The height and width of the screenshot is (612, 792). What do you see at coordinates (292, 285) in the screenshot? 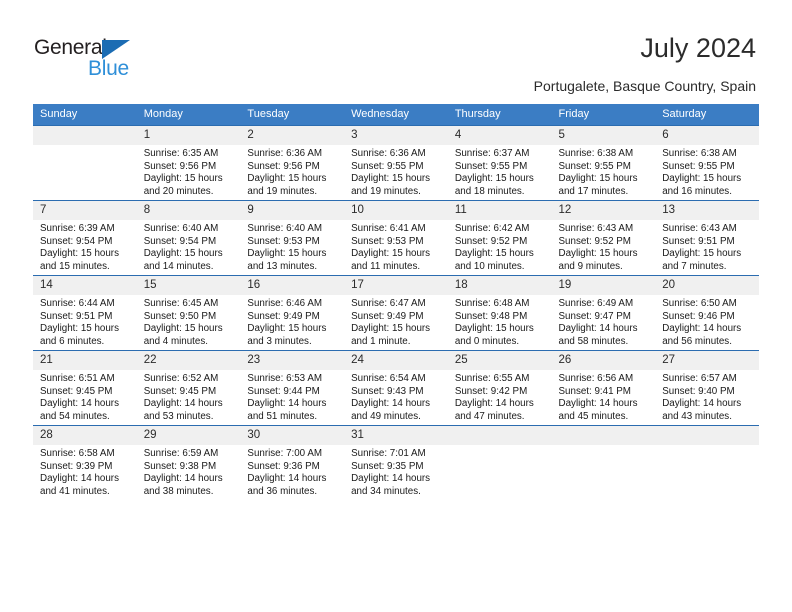
I see `day-number: 16` at bounding box center [292, 285].